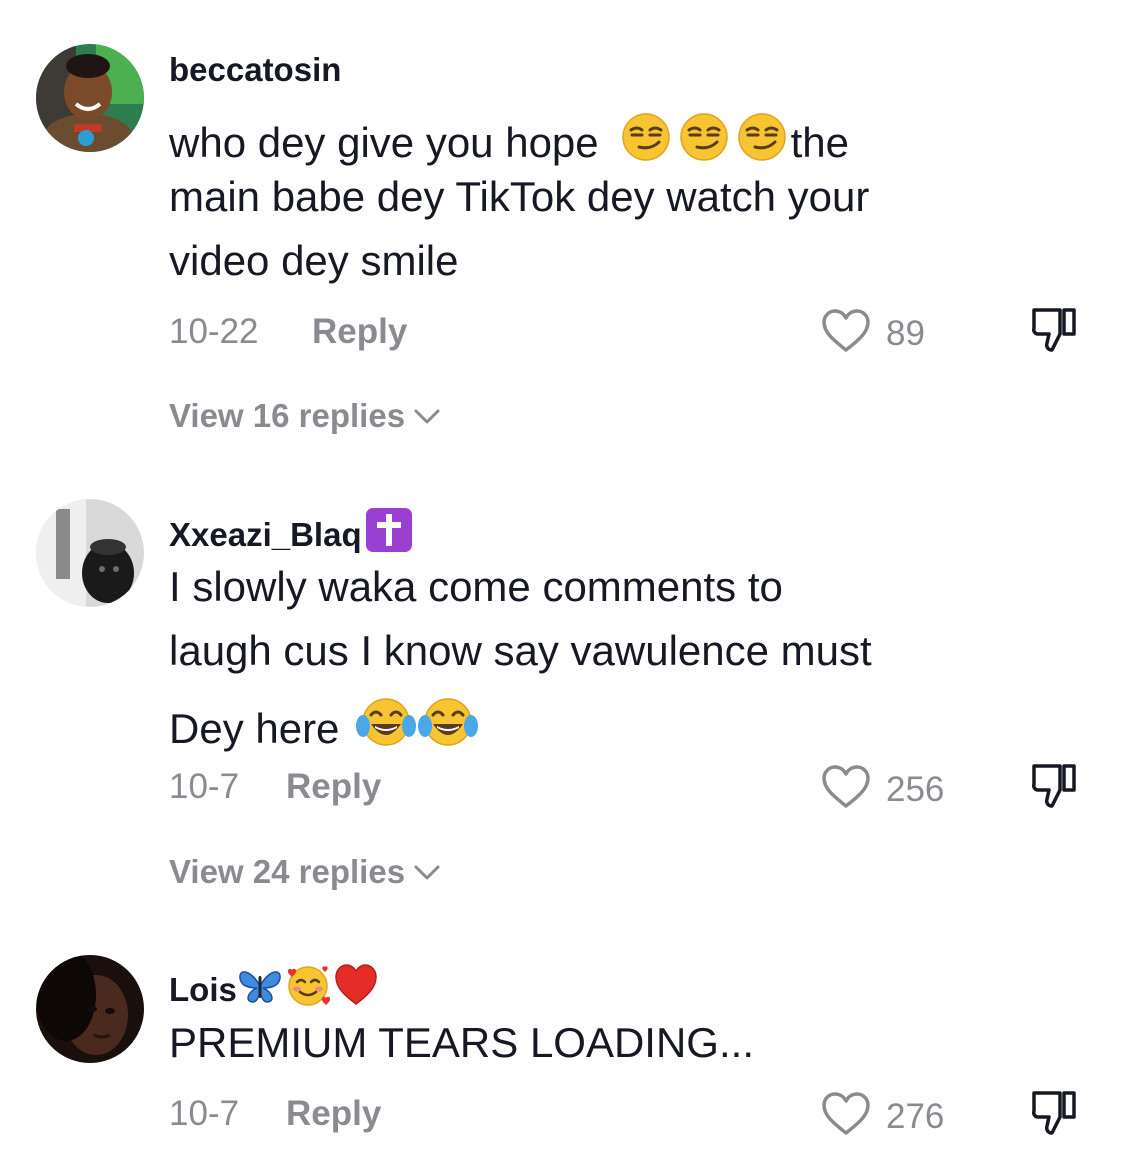 The height and width of the screenshot is (1163, 1125). Describe the element at coordinates (476, 586) in the screenshot. I see `comment-text-line: I slowly waka come comments to` at that location.